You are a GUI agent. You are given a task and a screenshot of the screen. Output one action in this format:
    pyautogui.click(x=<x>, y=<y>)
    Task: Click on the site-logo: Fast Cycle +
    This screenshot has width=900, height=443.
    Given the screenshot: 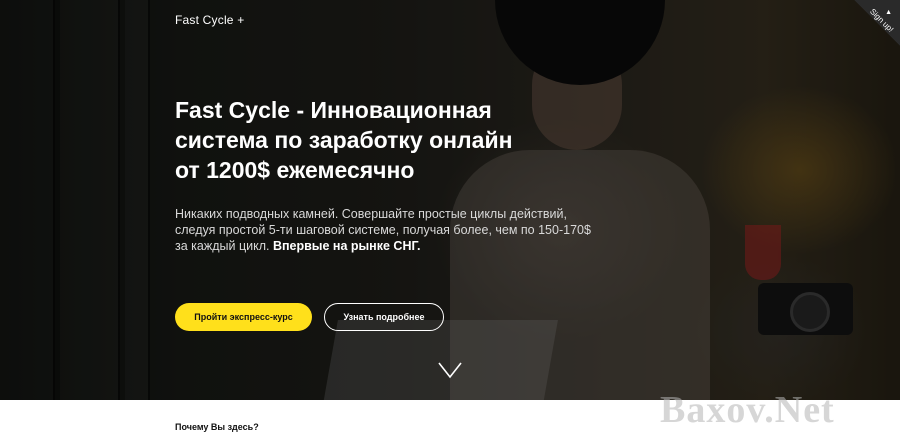 What is the action you would take?
    pyautogui.click(x=209, y=20)
    